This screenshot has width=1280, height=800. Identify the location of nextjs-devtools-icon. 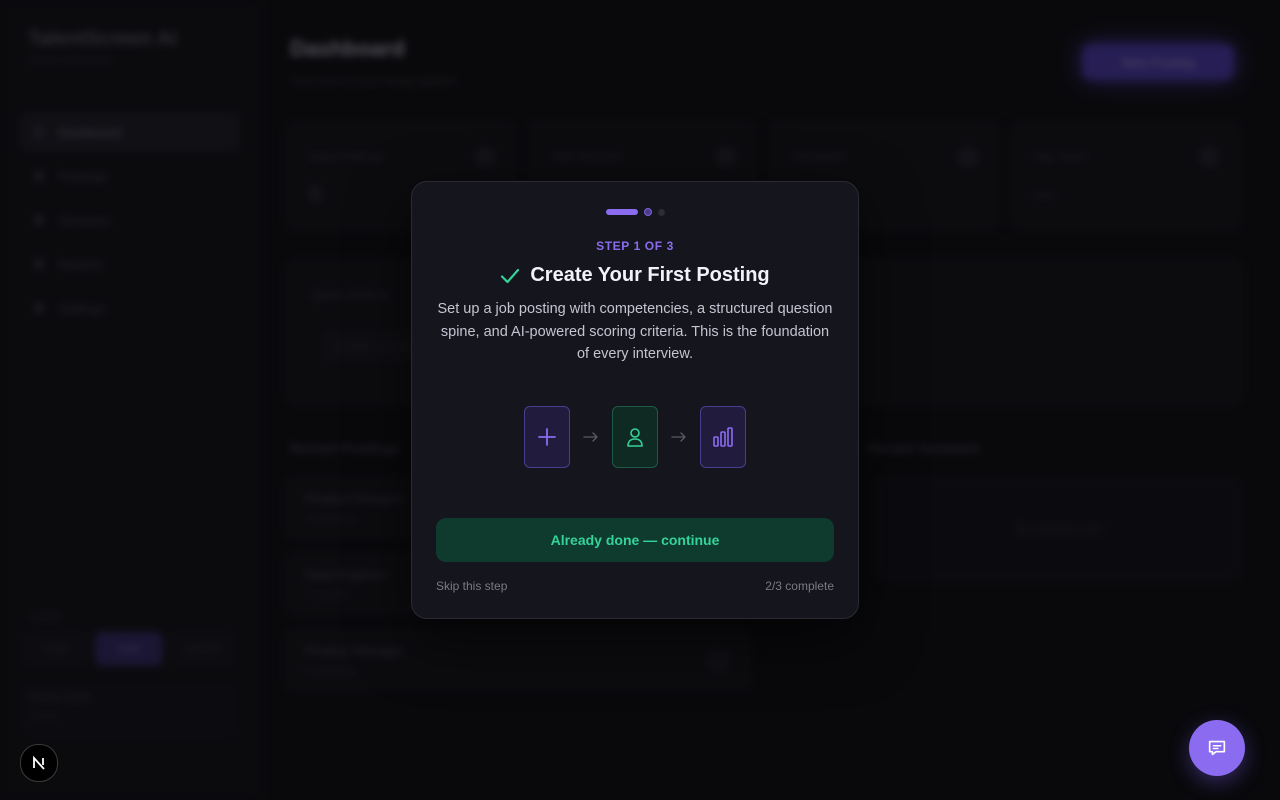
(39, 763).